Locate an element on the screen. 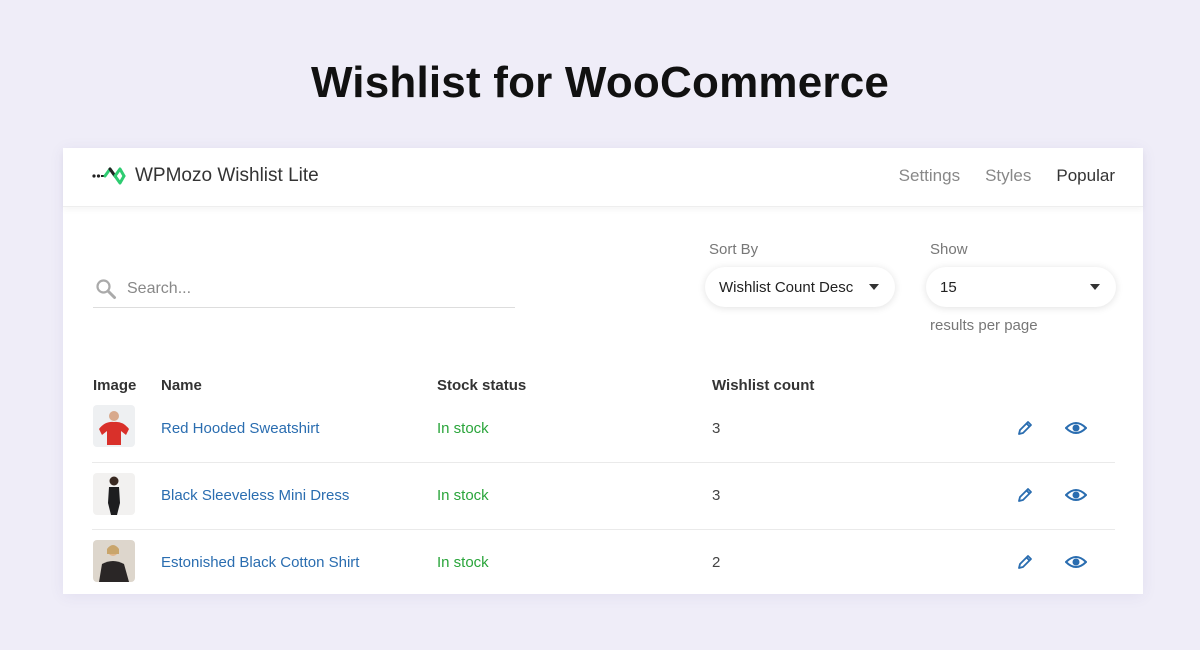 The width and height of the screenshot is (1200, 650). header-wishlist-count: Wishlist count is located at coordinates (763, 385).